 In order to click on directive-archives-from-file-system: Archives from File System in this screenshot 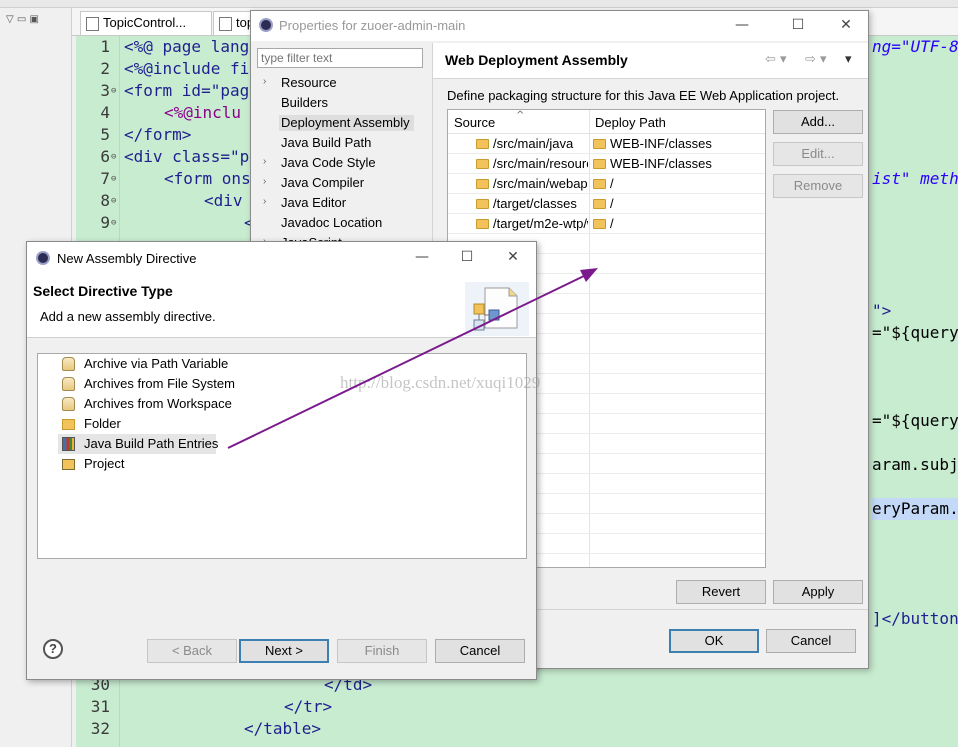, I will do `click(146, 384)`.